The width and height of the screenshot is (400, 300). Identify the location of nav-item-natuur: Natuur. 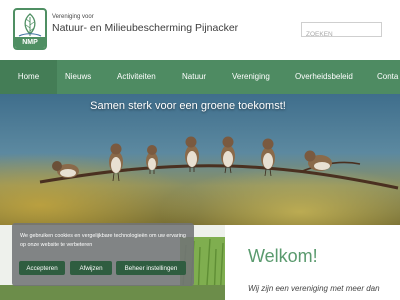
(194, 77).